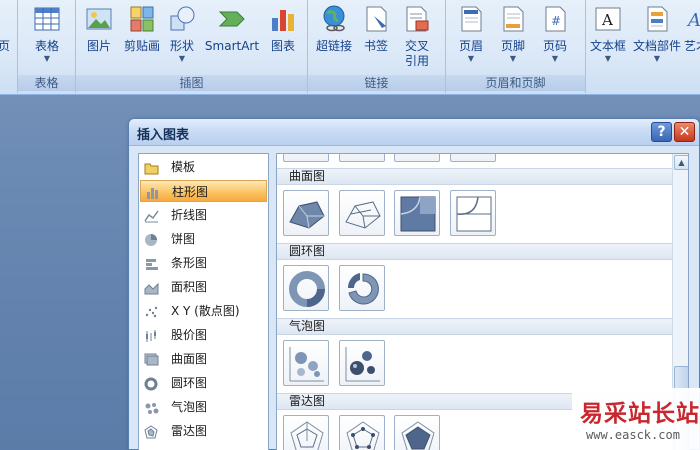 The width and height of the screenshot is (700, 450). What do you see at coordinates (471, 34) in the screenshot?
I see `header-button: 页眉 ▼` at bounding box center [471, 34].